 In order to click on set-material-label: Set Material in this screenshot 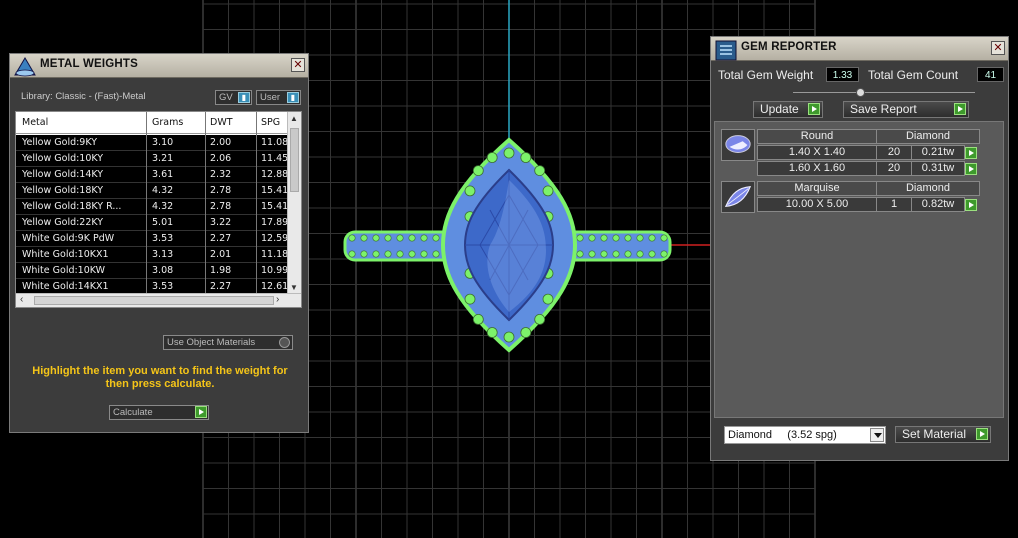, I will do `click(934, 434)`.